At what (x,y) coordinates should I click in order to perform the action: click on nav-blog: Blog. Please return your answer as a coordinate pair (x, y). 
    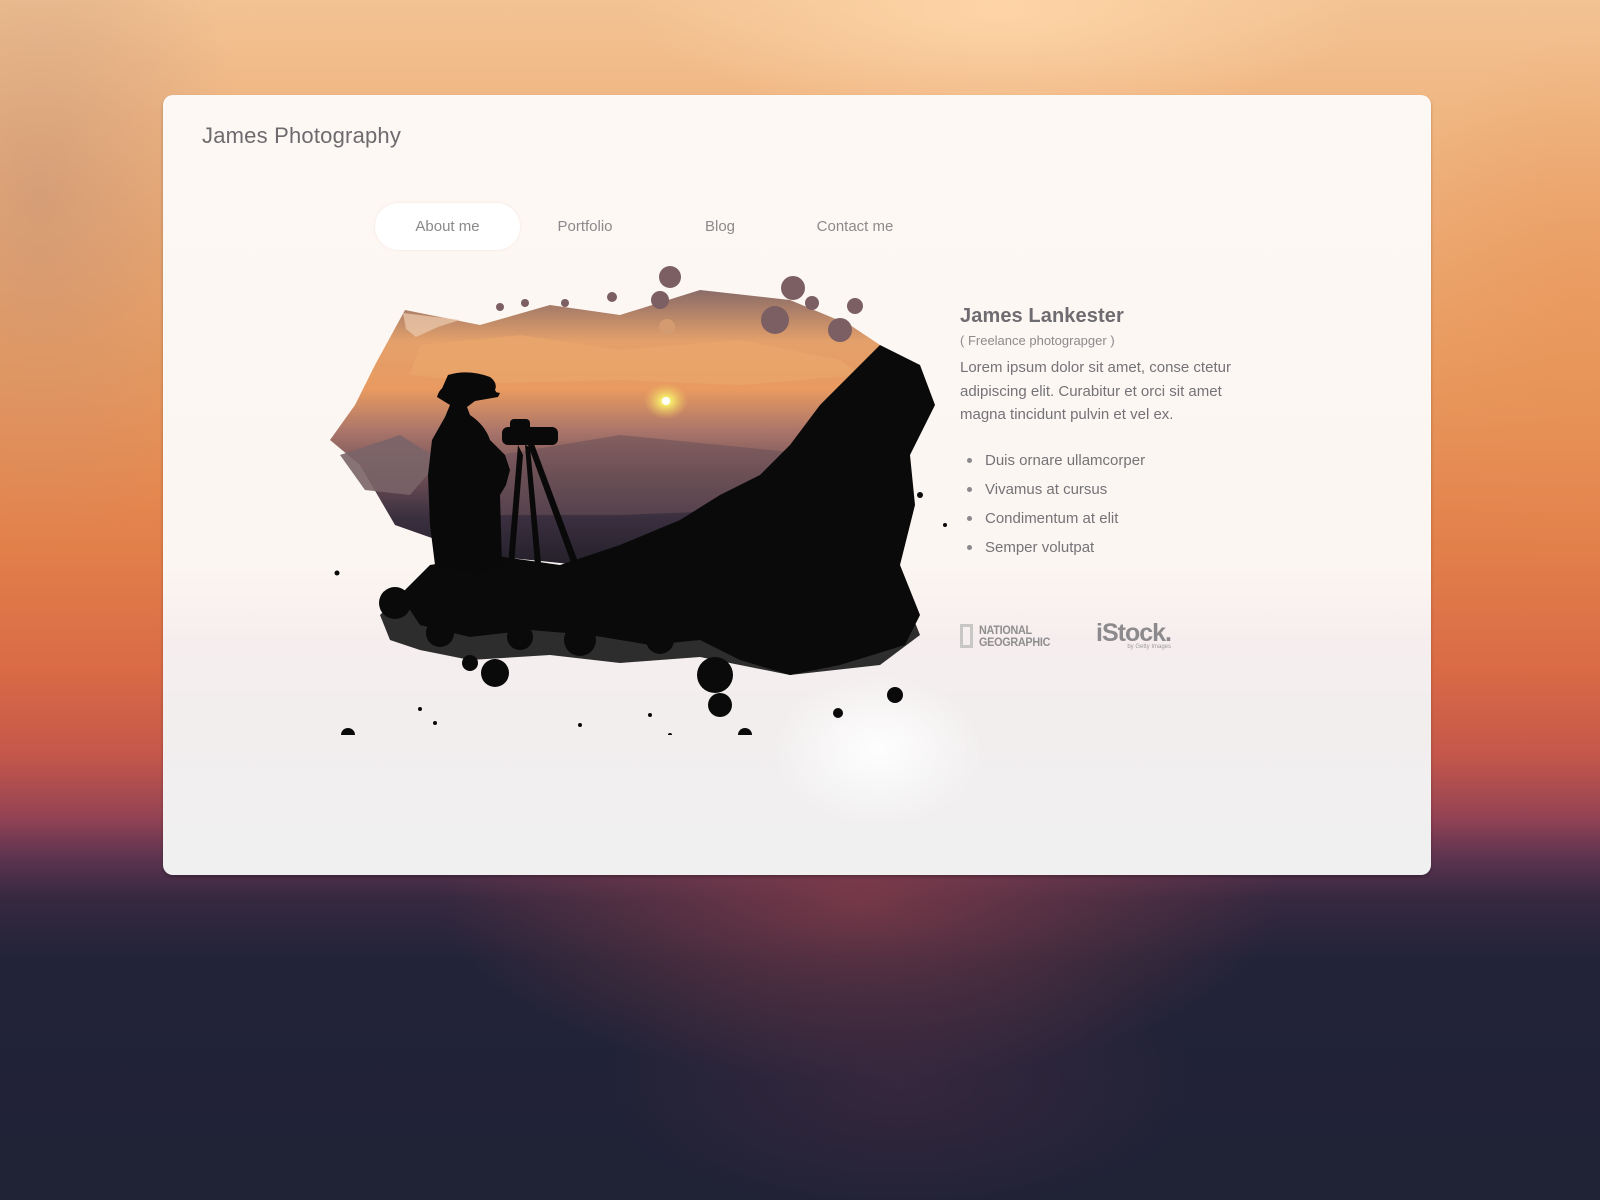
    Looking at the image, I should click on (720, 226).